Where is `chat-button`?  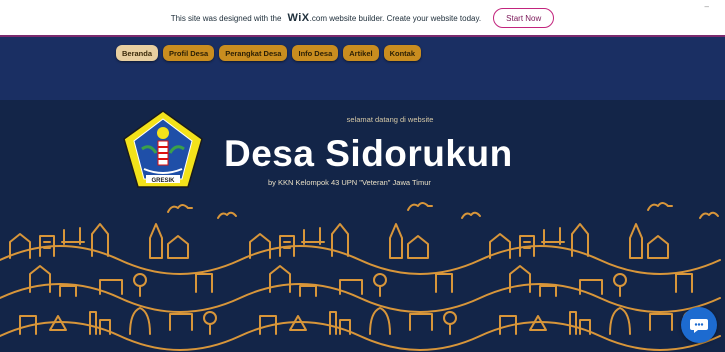 chat-button is located at coordinates (699, 325).